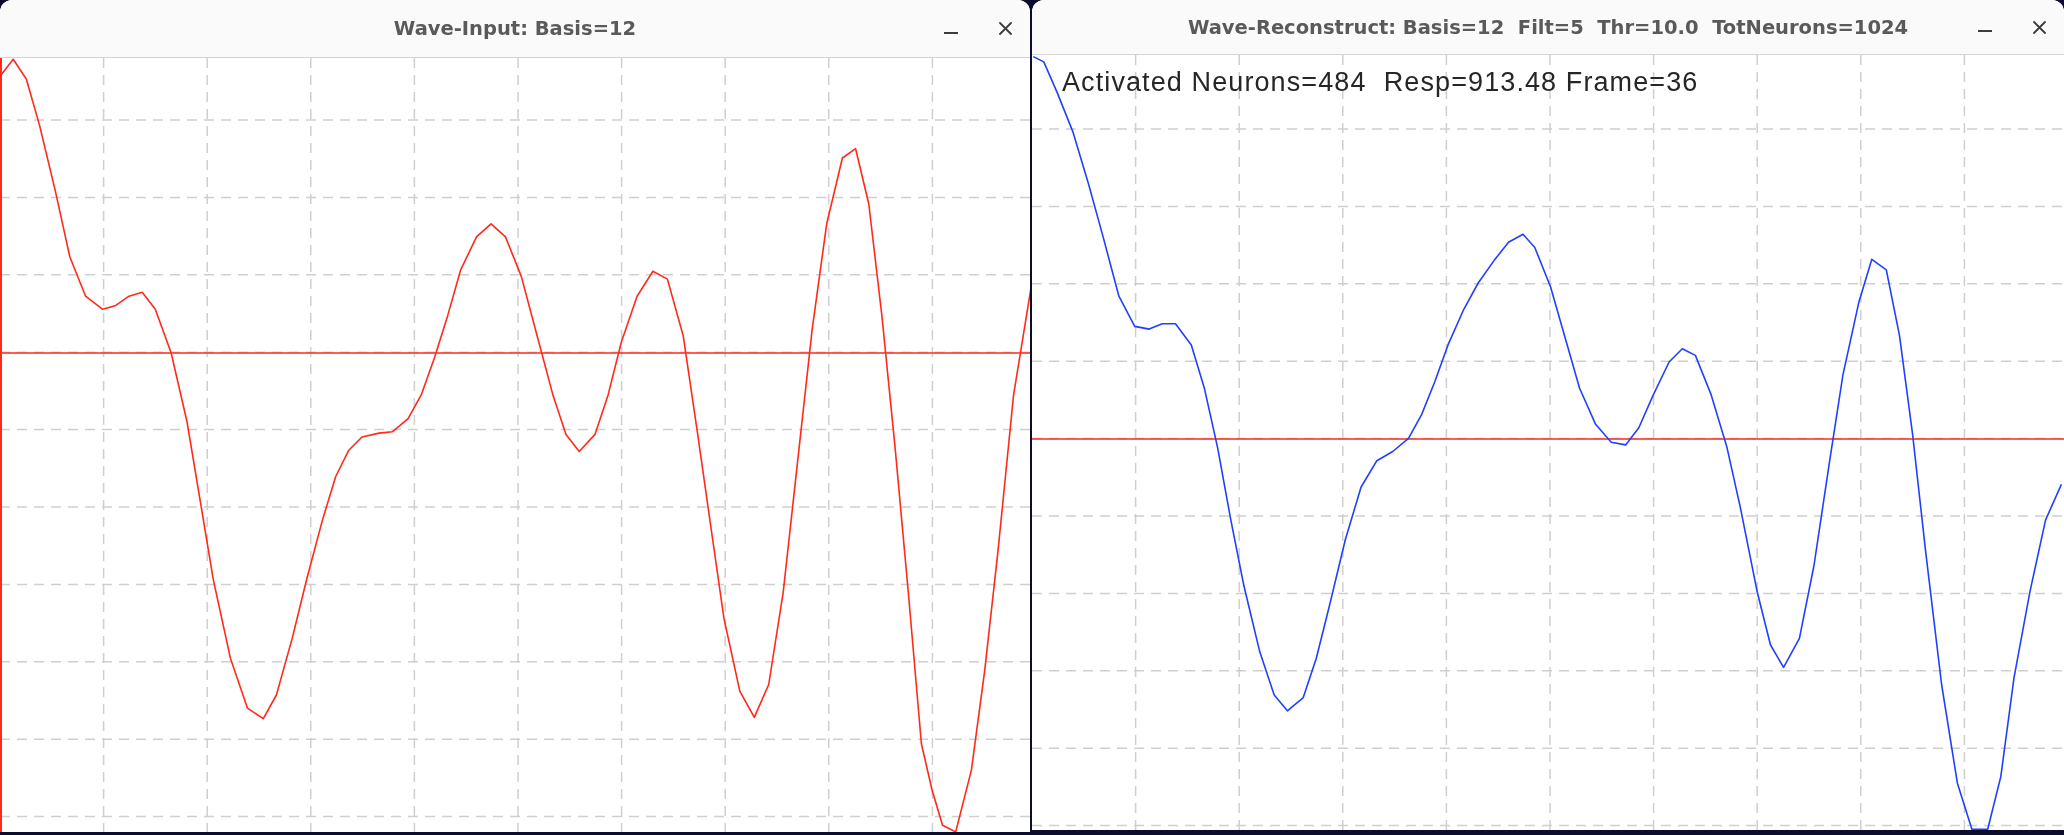 This screenshot has height=835, width=2064. Describe the element at coordinates (1380, 82) in the screenshot. I see `stats-text: Activated Neurons=484 Resp=913.48 Frame=36` at that location.